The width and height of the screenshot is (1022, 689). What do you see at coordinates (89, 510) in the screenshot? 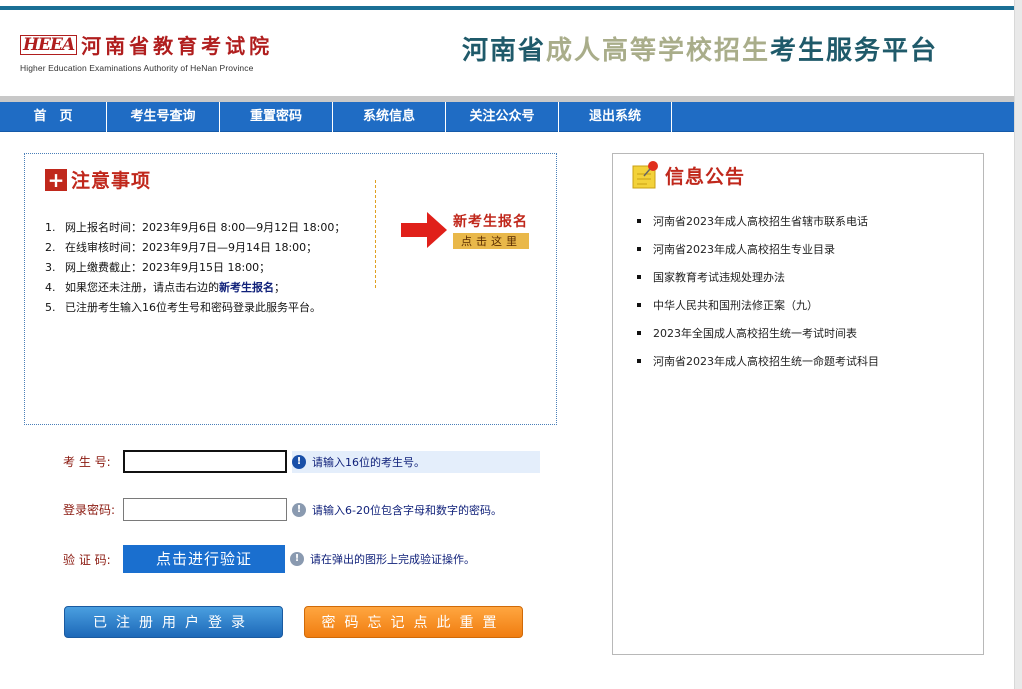
I see `password-label: 登录密码:` at bounding box center [89, 510].